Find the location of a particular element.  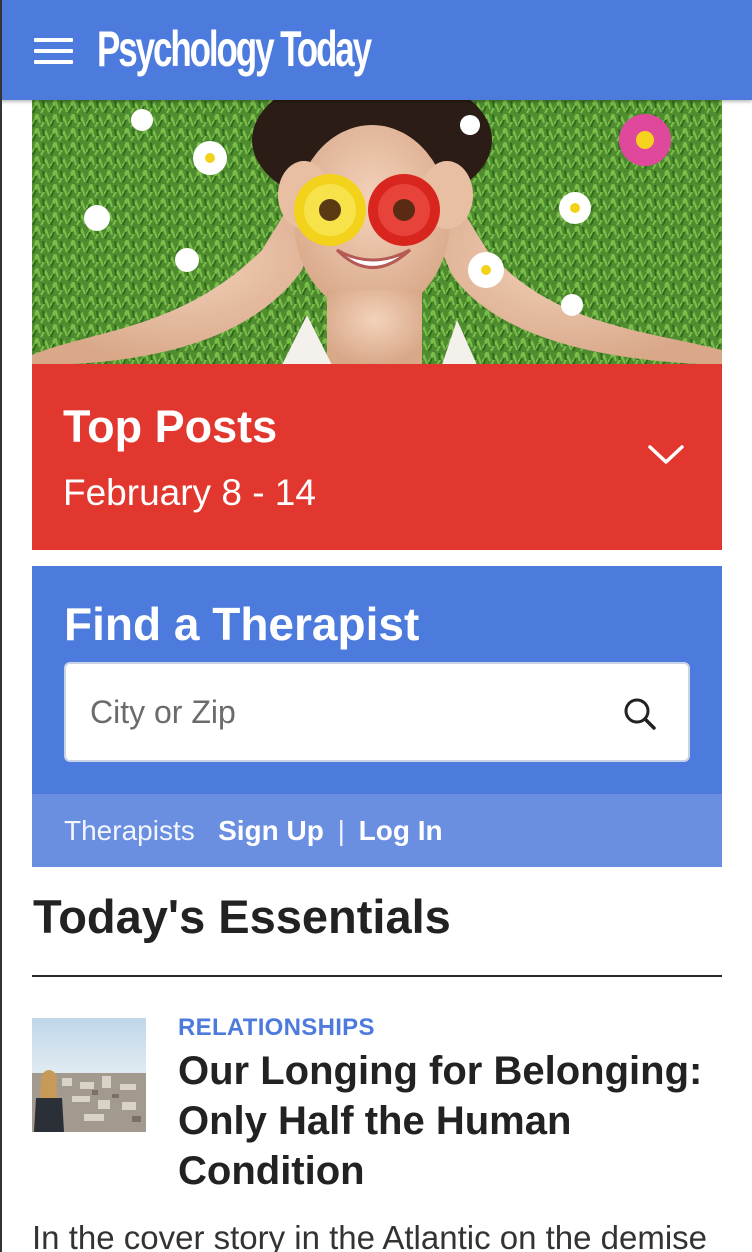

therapist-account-bar: Therapists Sign Up | Log In is located at coordinates (377, 830).